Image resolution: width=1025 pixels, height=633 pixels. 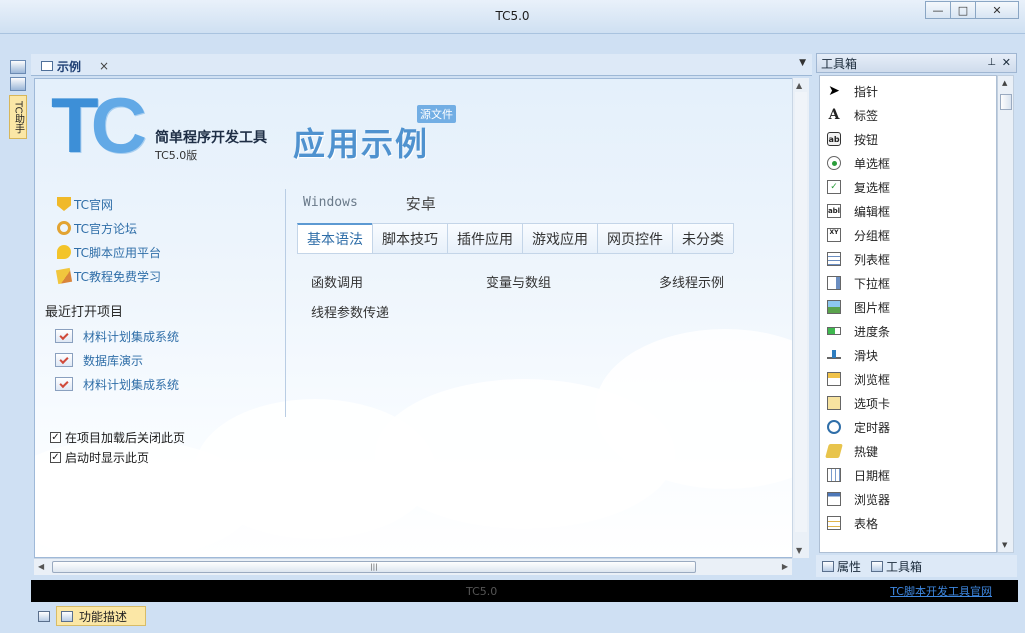 I want to click on status-text: TC5.0, so click(x=482, y=591).